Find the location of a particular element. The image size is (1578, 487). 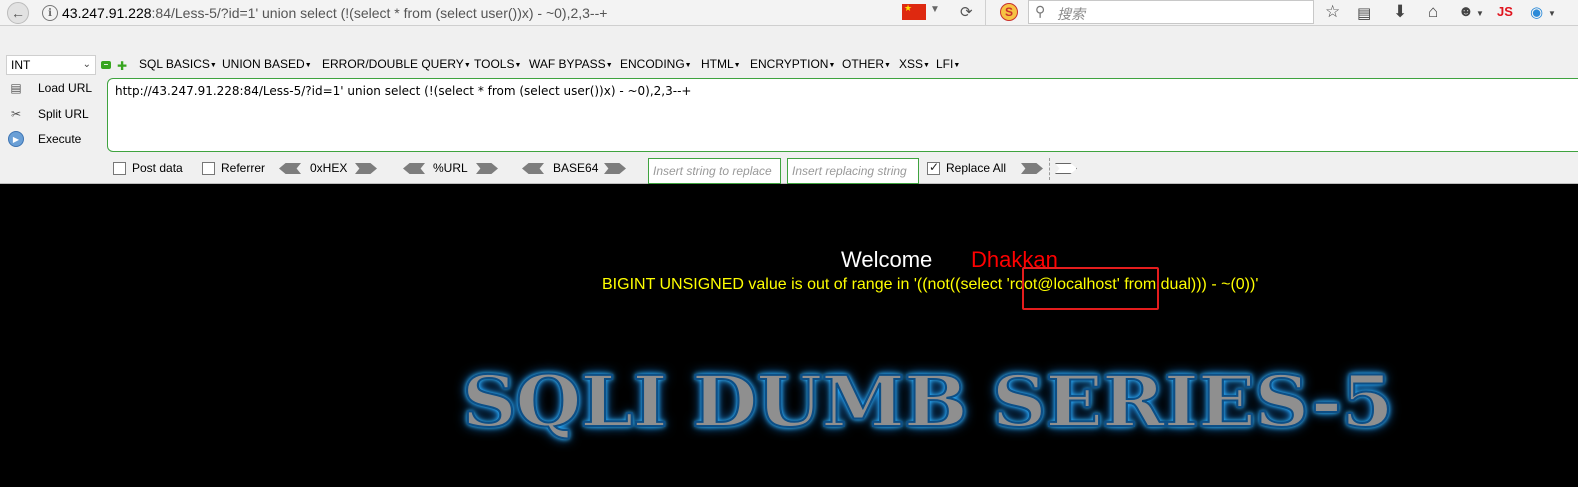

type-select: INT ⌄ is located at coordinates (51, 65).